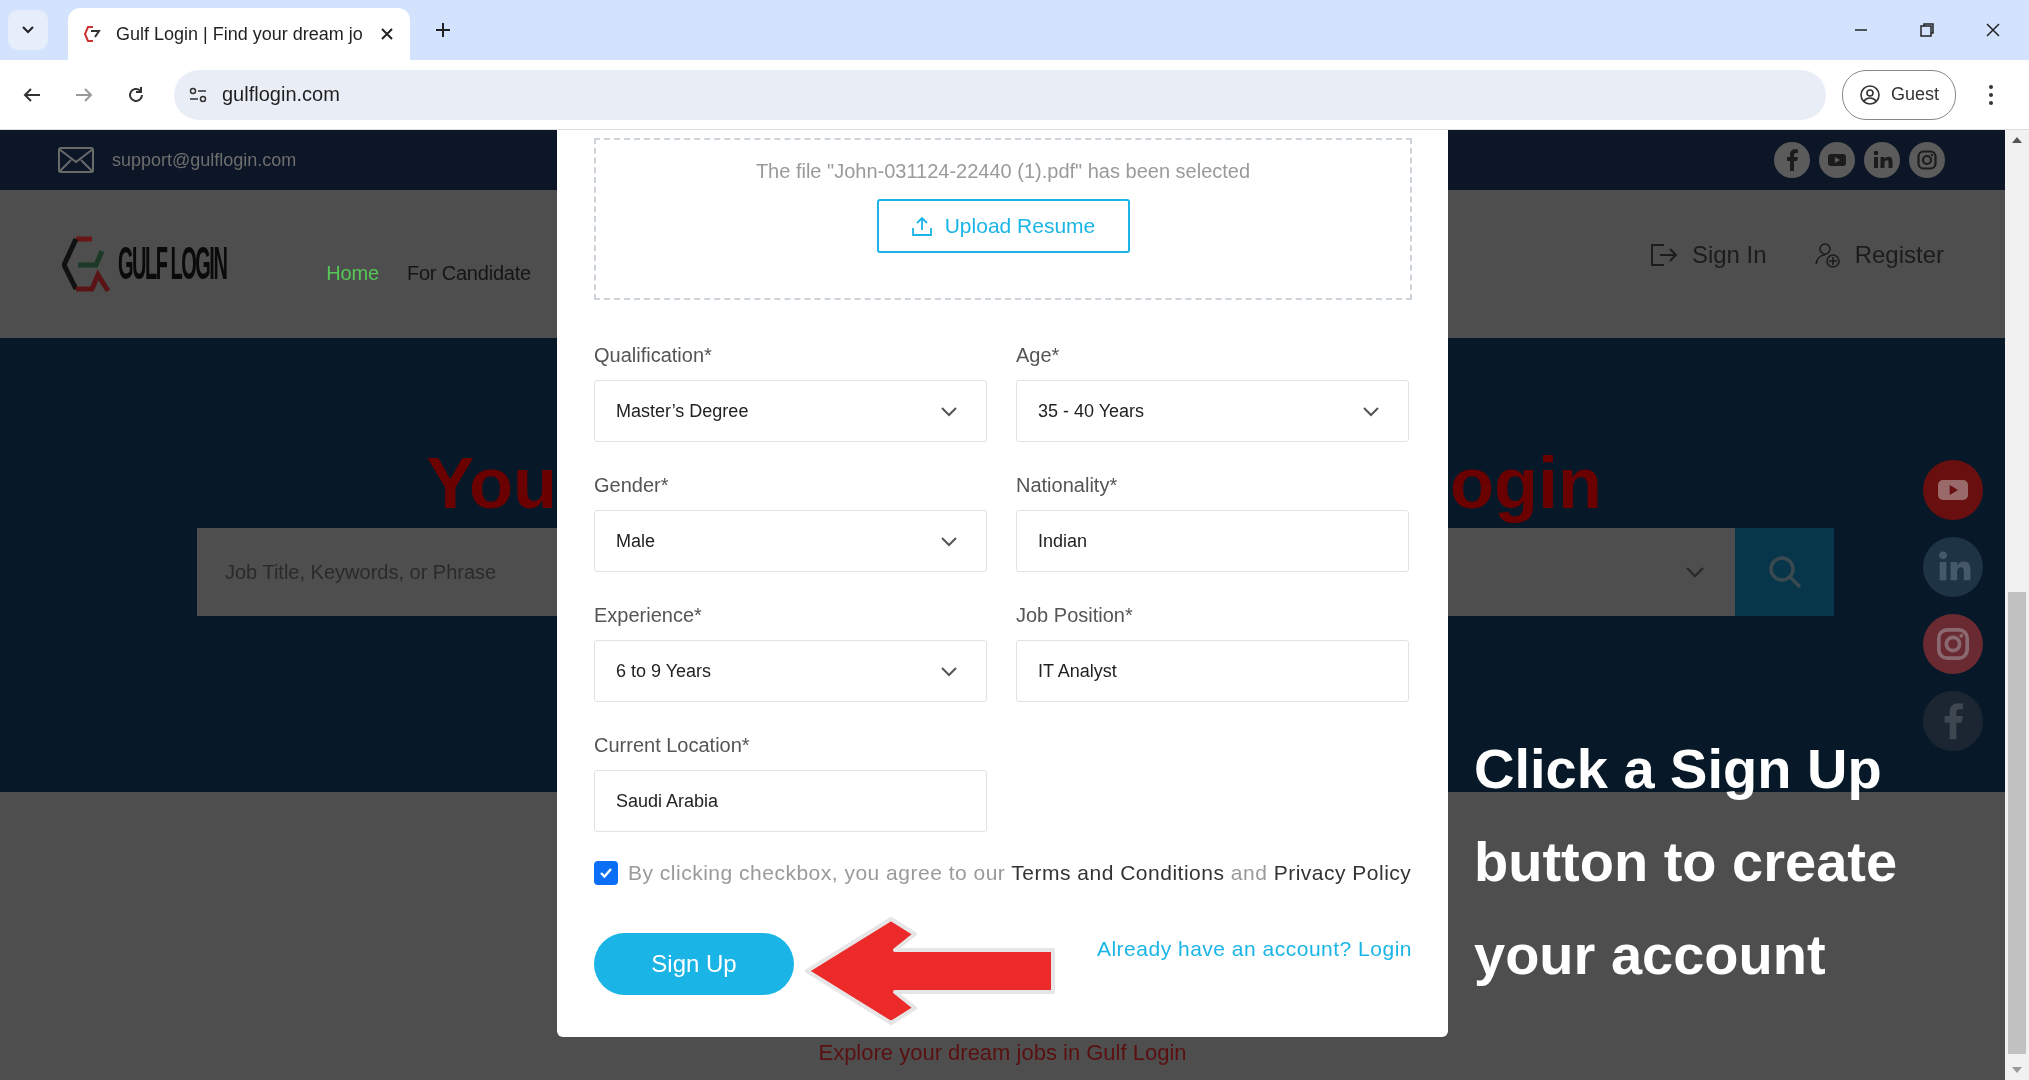 This screenshot has width=2029, height=1080. Describe the element at coordinates (1118, 872) in the screenshot. I see `terms-link: Terms and Conditions` at that location.